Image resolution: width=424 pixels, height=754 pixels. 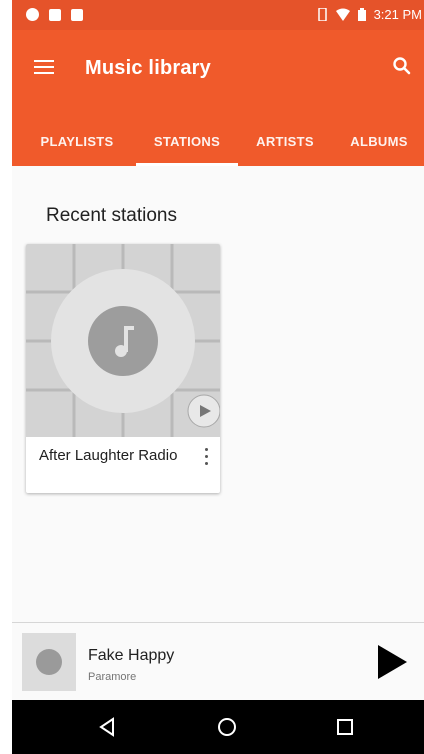 I want to click on tab-playlists: PLAYLISTS, so click(x=77, y=148).